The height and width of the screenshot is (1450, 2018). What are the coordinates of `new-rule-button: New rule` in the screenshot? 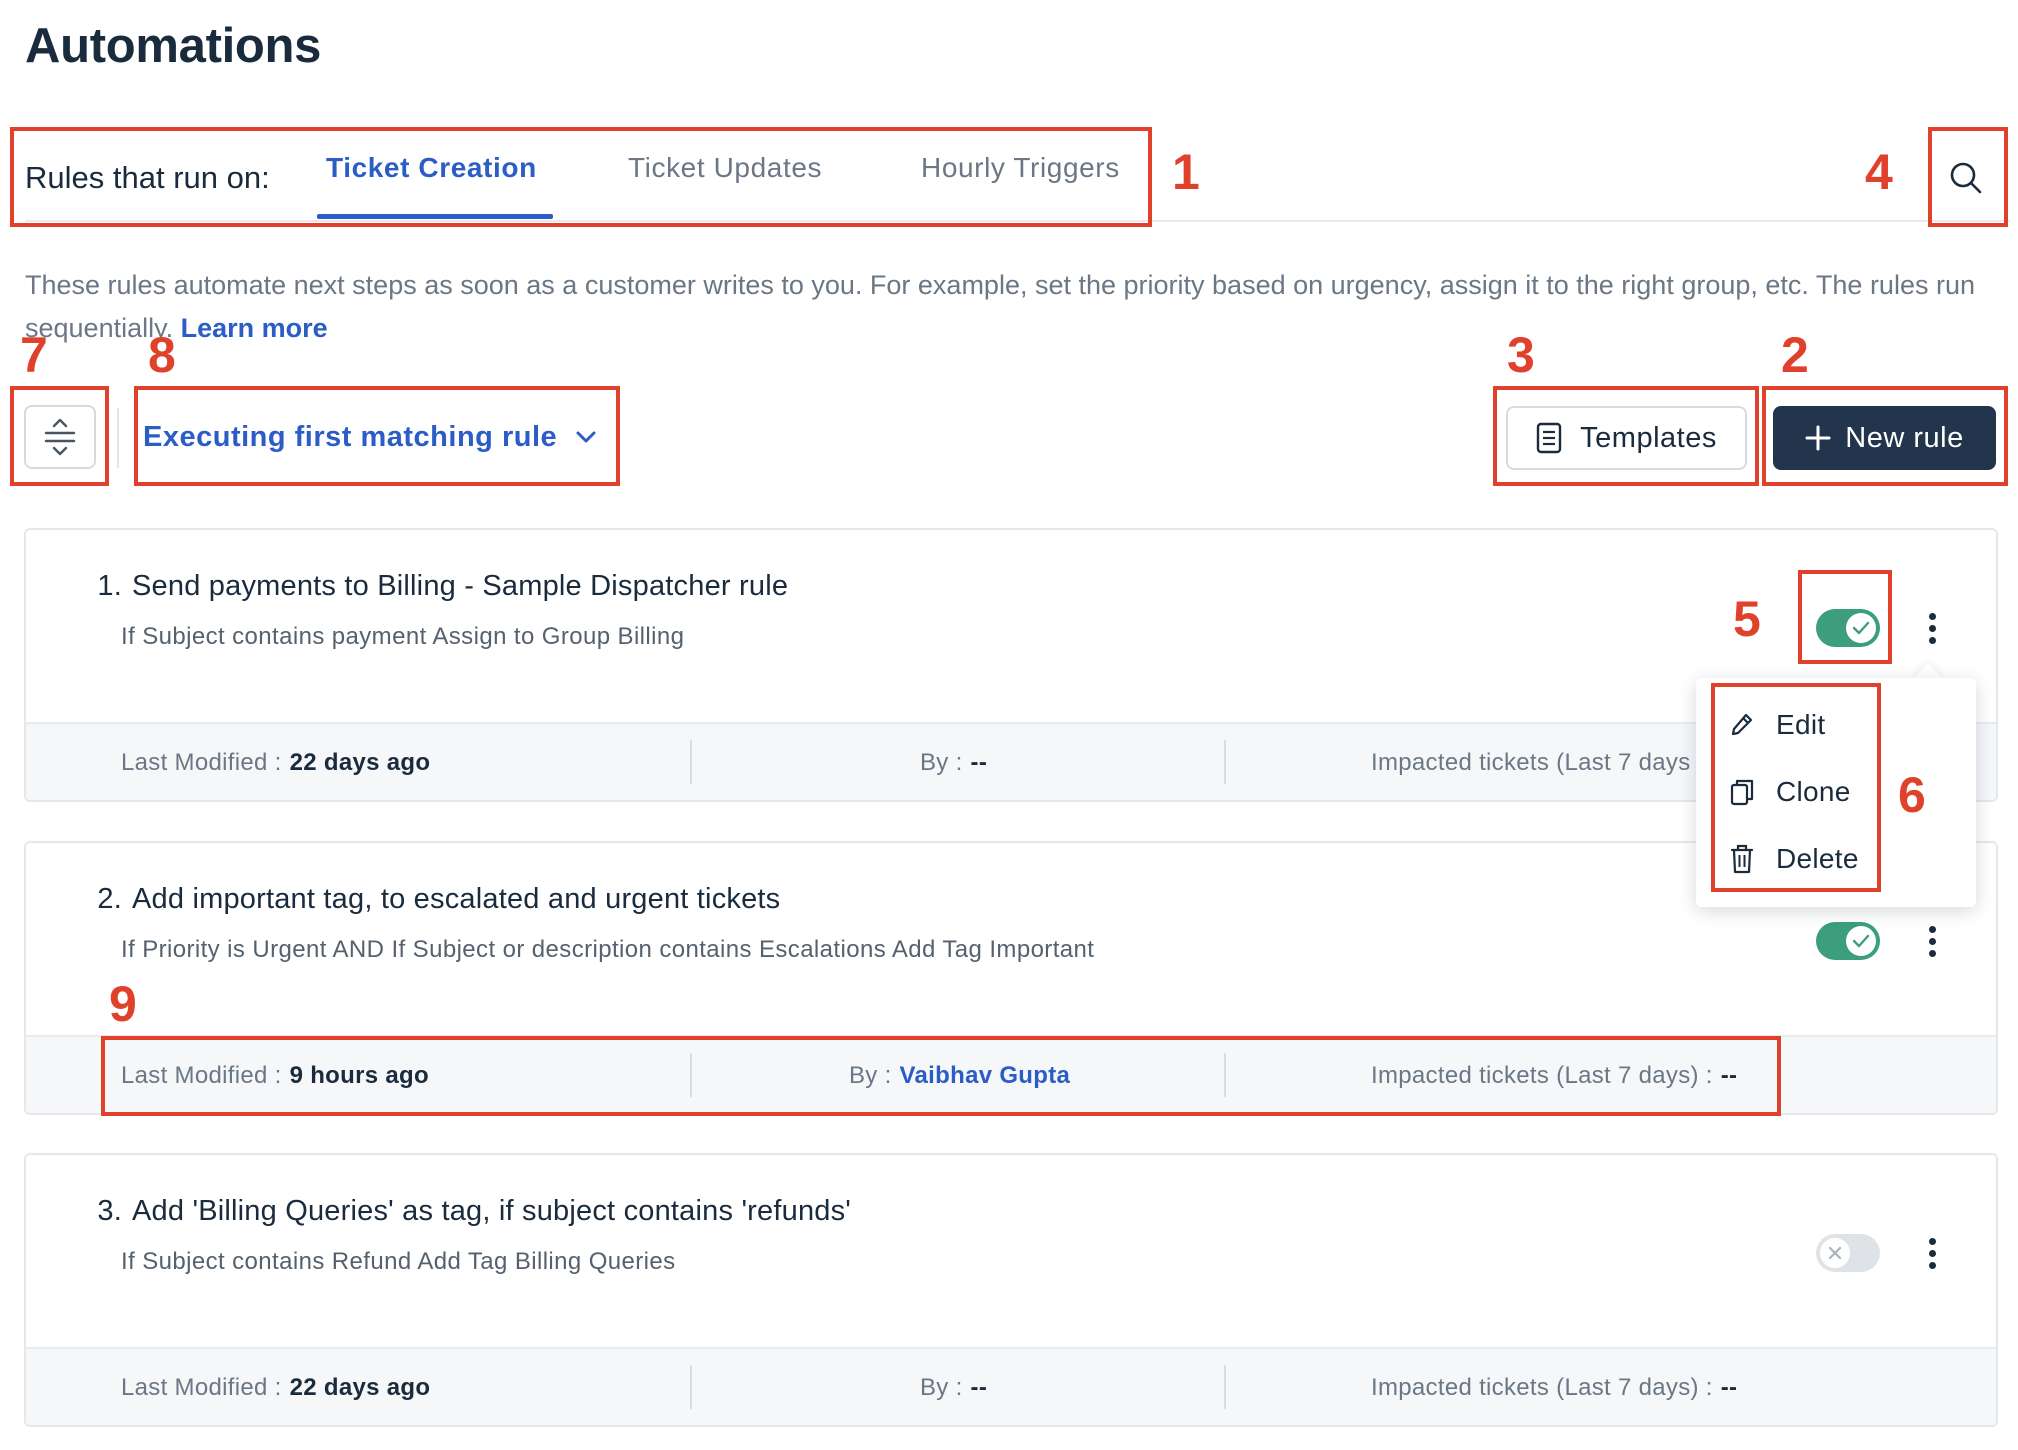 It's located at (1884, 438).